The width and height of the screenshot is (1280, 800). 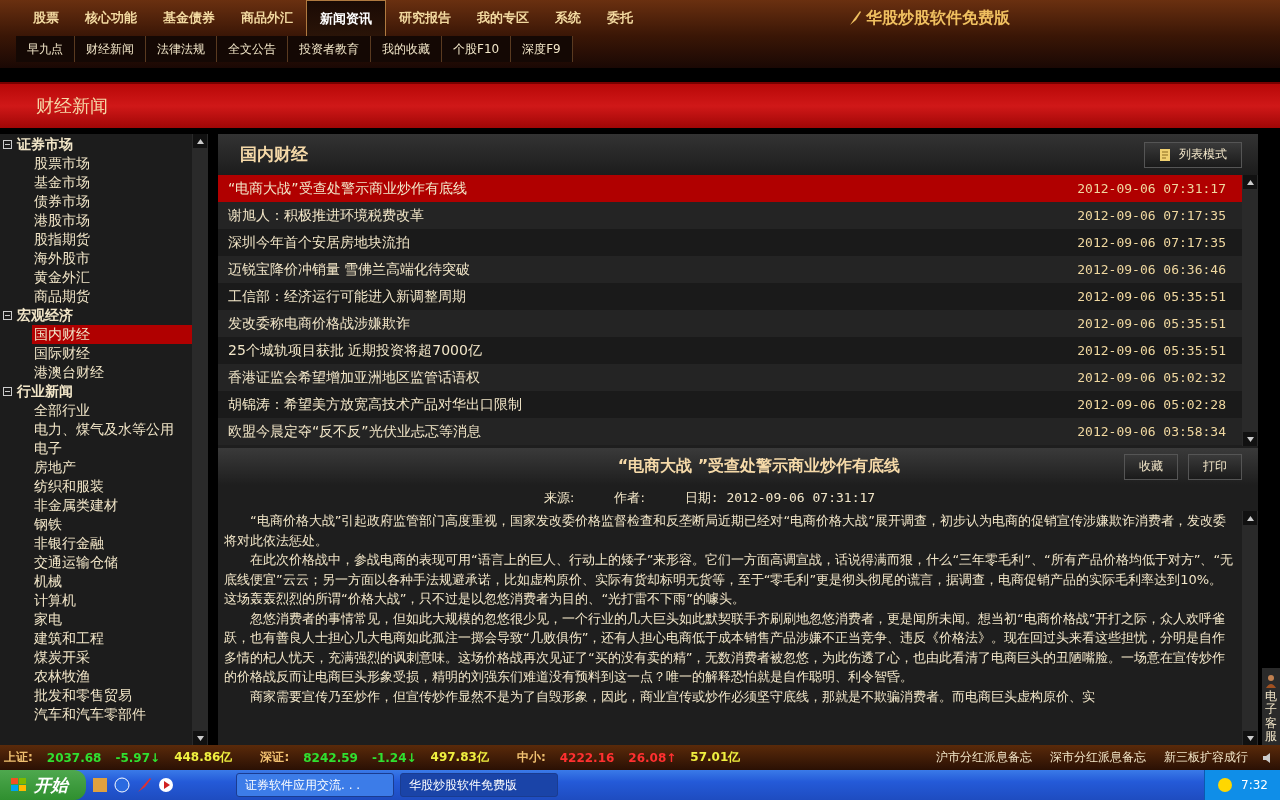 What do you see at coordinates (1271, 706) in the screenshot?
I see `side-tab: 电子客服` at bounding box center [1271, 706].